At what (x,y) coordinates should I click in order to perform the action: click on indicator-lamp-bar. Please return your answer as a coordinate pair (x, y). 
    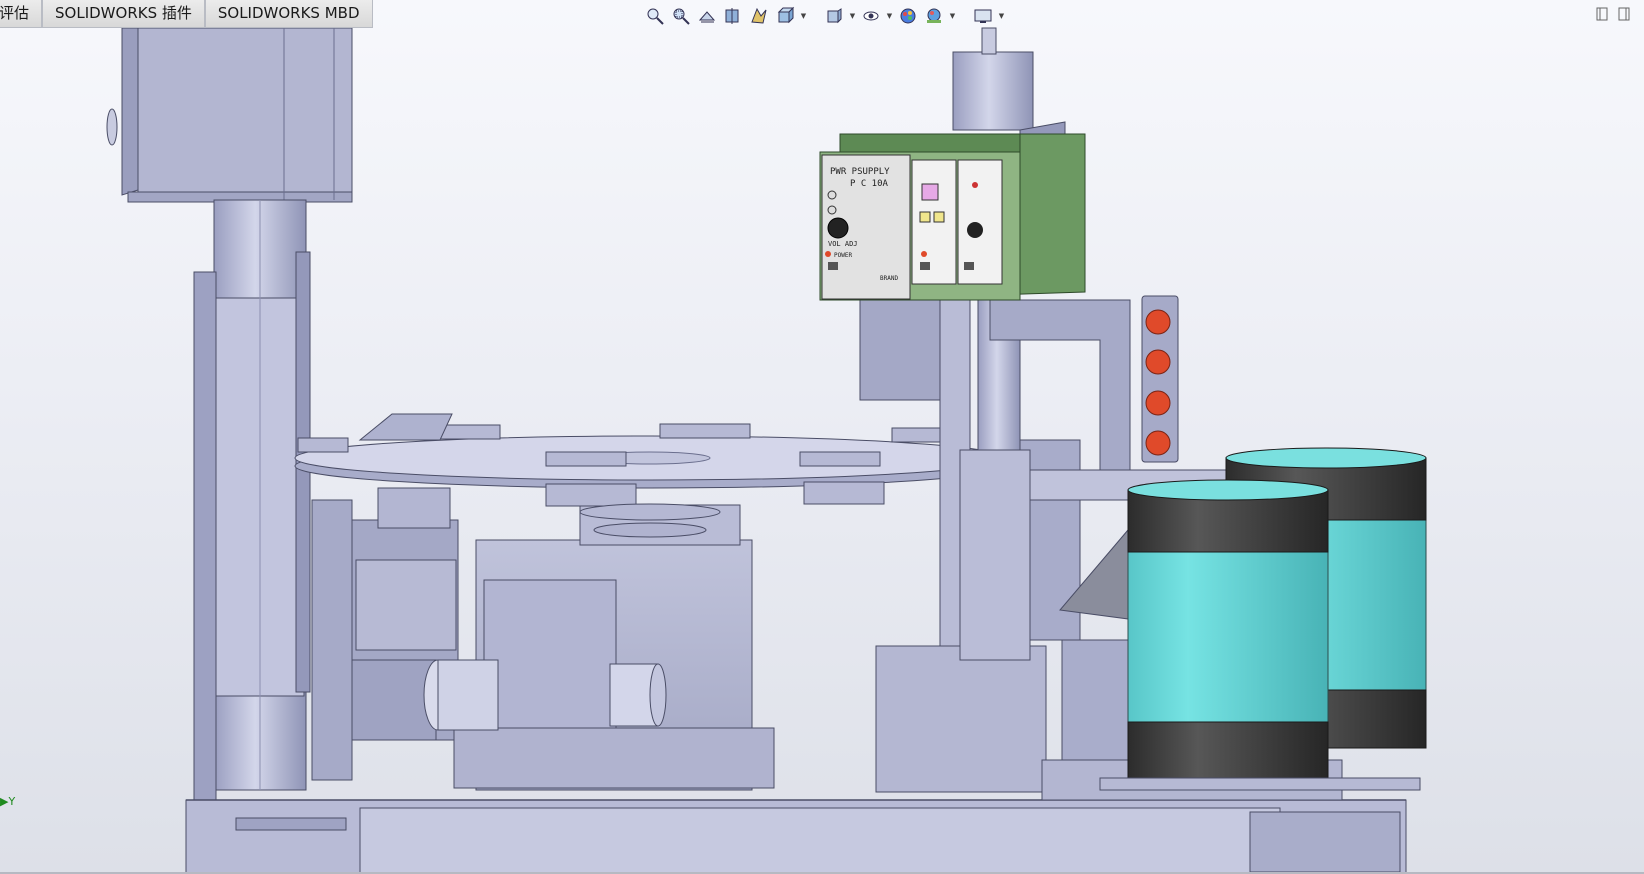
    Looking at the image, I should click on (1160, 379).